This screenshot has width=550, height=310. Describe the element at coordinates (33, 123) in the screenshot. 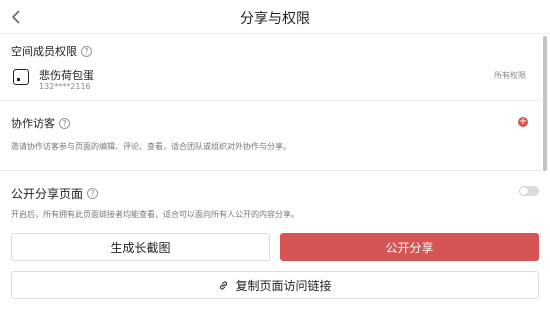

I see `collab-guests-title: 协作访客` at that location.